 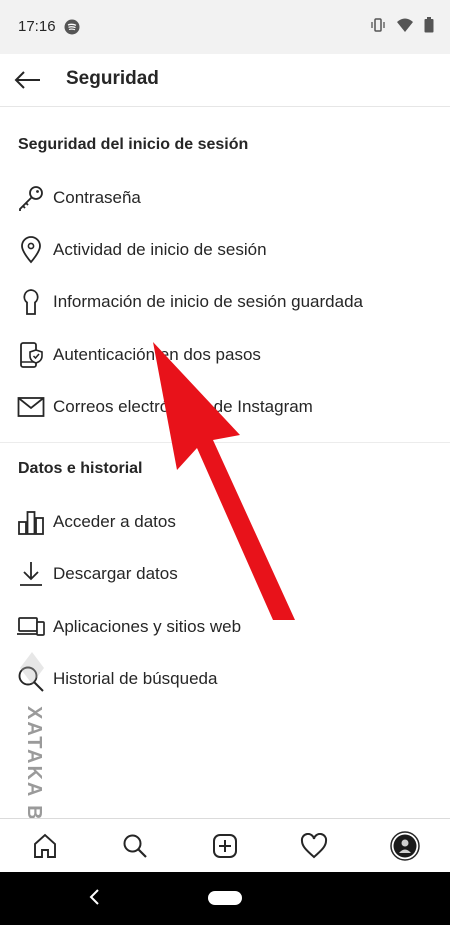 I want to click on nav-activity-button, so click(x=314, y=846).